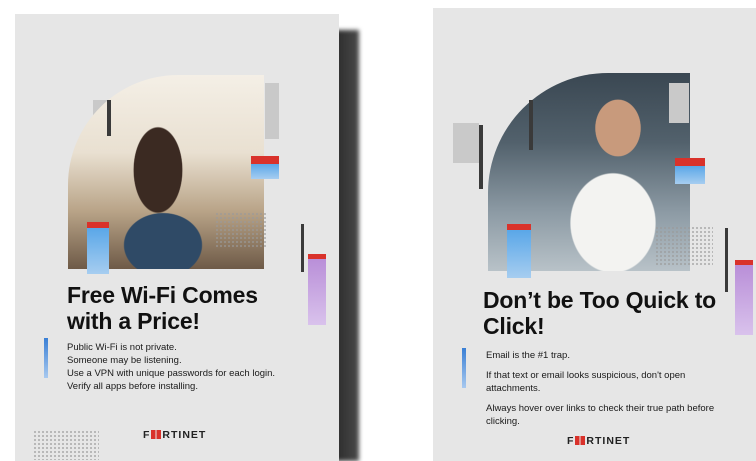  I want to click on body-line: Public Wi-Fi is not private., so click(122, 347).